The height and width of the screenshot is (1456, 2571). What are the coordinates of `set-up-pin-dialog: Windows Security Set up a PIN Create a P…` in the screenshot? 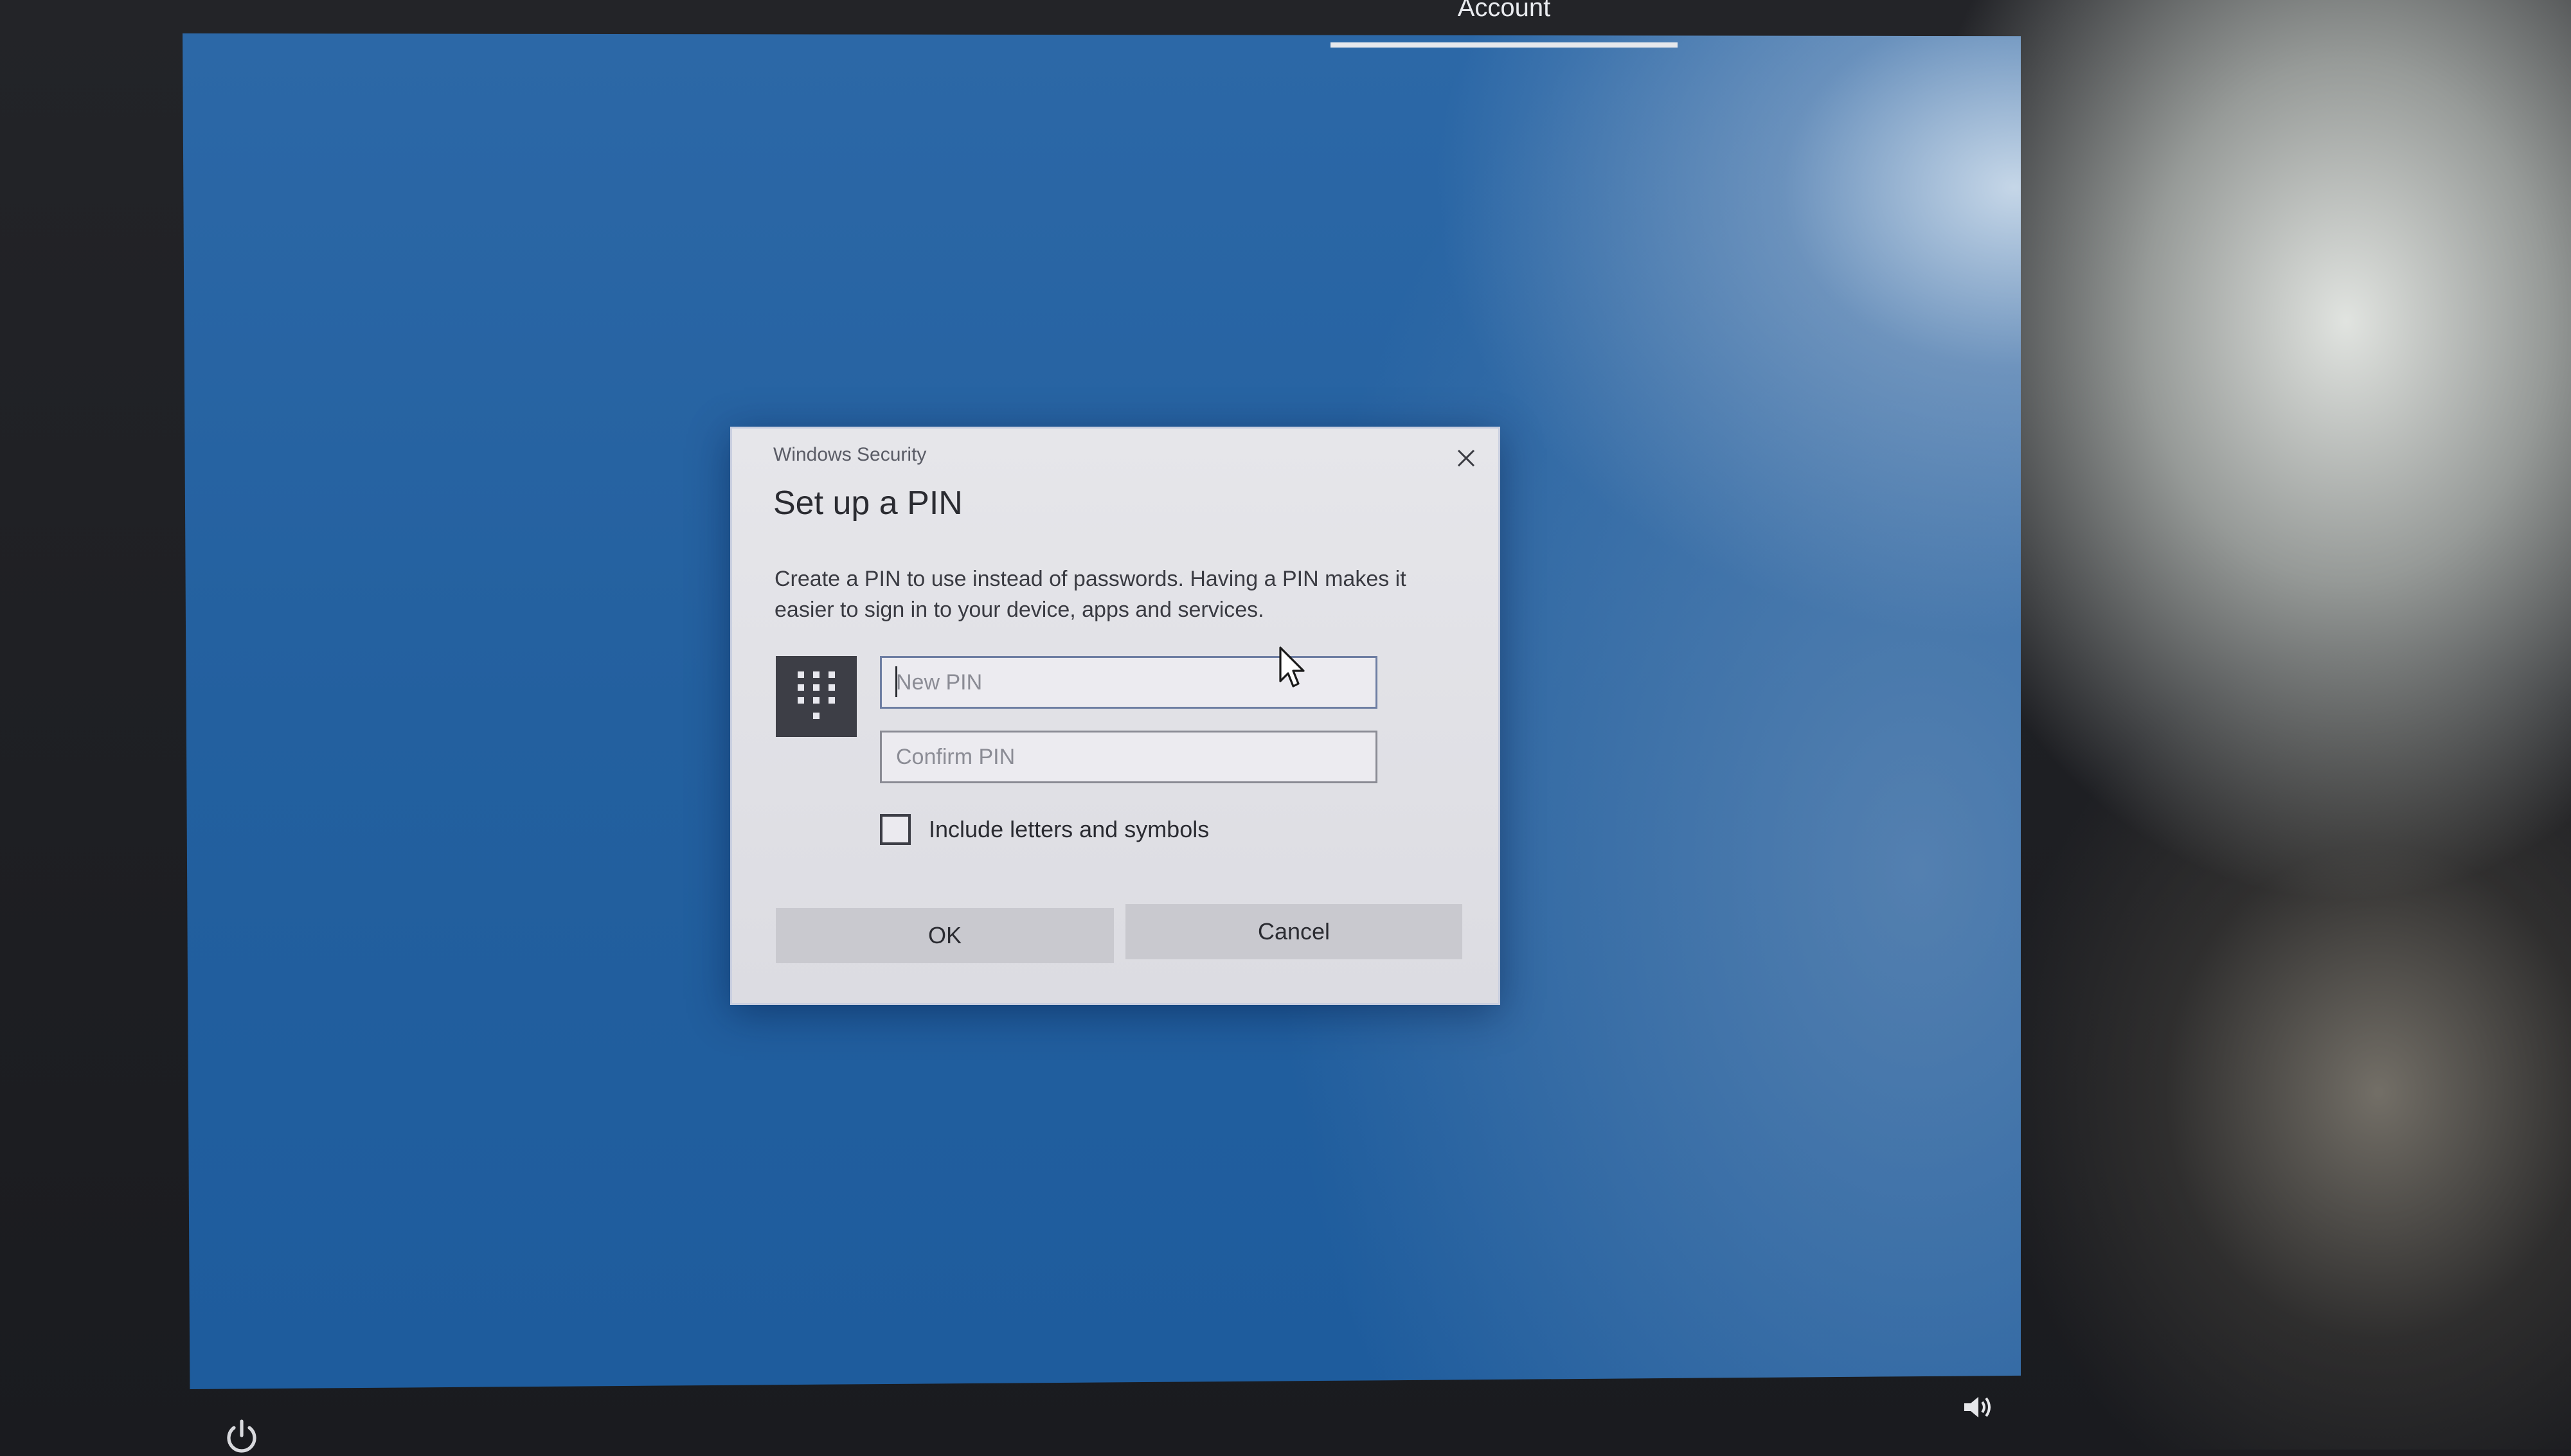 It's located at (1115, 716).